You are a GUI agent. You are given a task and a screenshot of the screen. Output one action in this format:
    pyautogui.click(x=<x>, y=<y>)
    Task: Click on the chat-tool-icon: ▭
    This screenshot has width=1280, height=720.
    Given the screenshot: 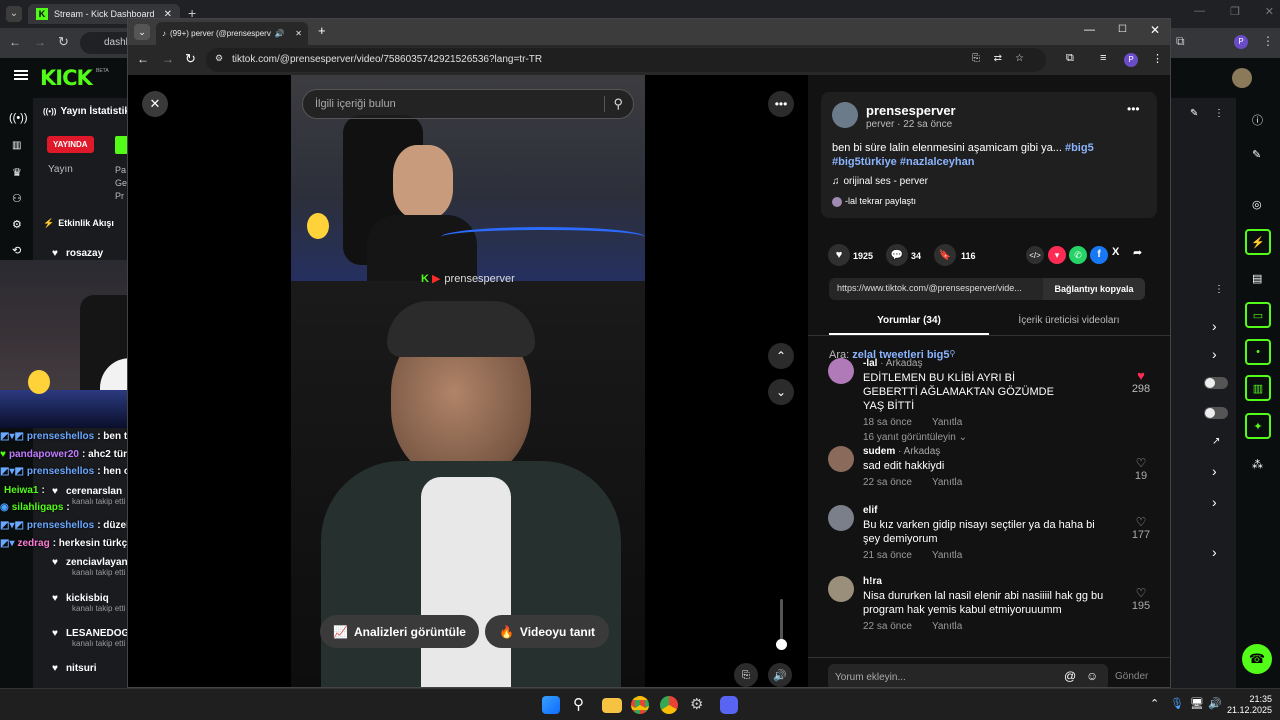 What is the action you would take?
    pyautogui.click(x=1258, y=315)
    